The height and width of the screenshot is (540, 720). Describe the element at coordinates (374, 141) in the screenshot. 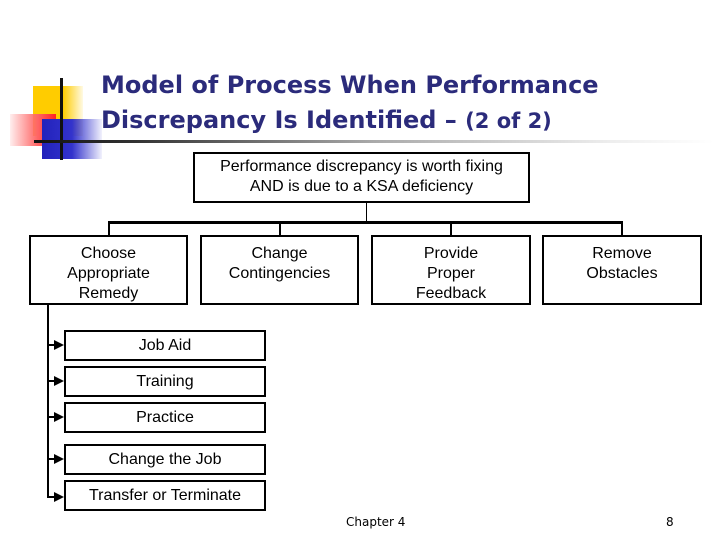

I see `title-underline-divider` at that location.